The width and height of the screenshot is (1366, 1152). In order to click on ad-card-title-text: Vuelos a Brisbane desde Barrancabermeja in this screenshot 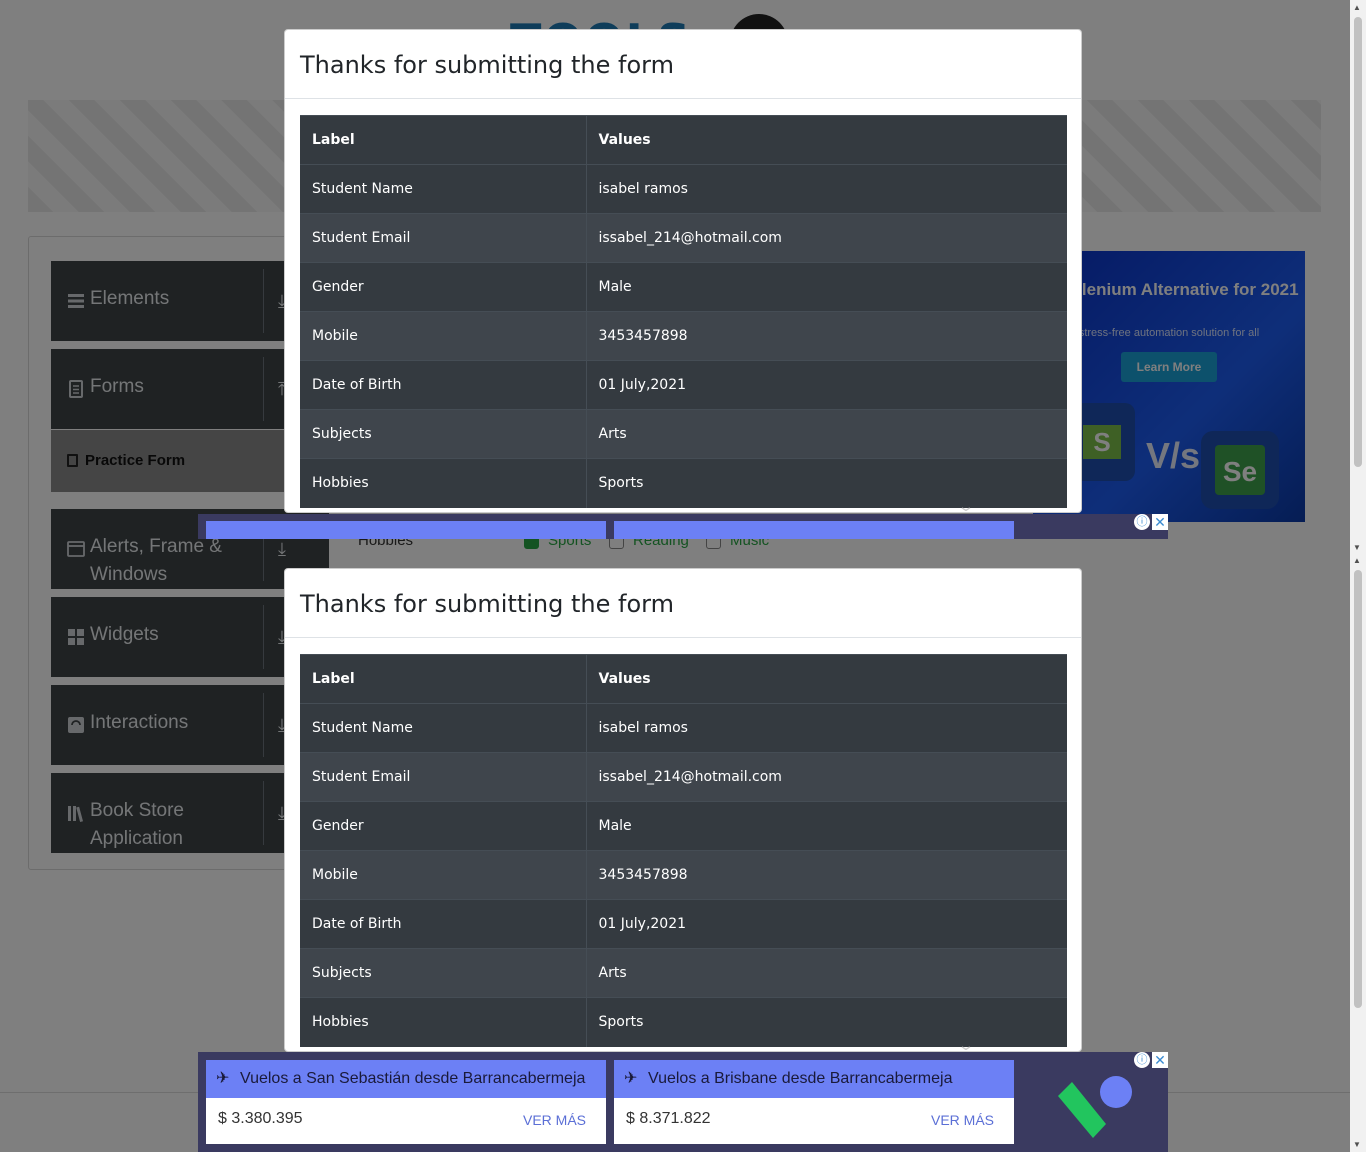, I will do `click(800, 1078)`.